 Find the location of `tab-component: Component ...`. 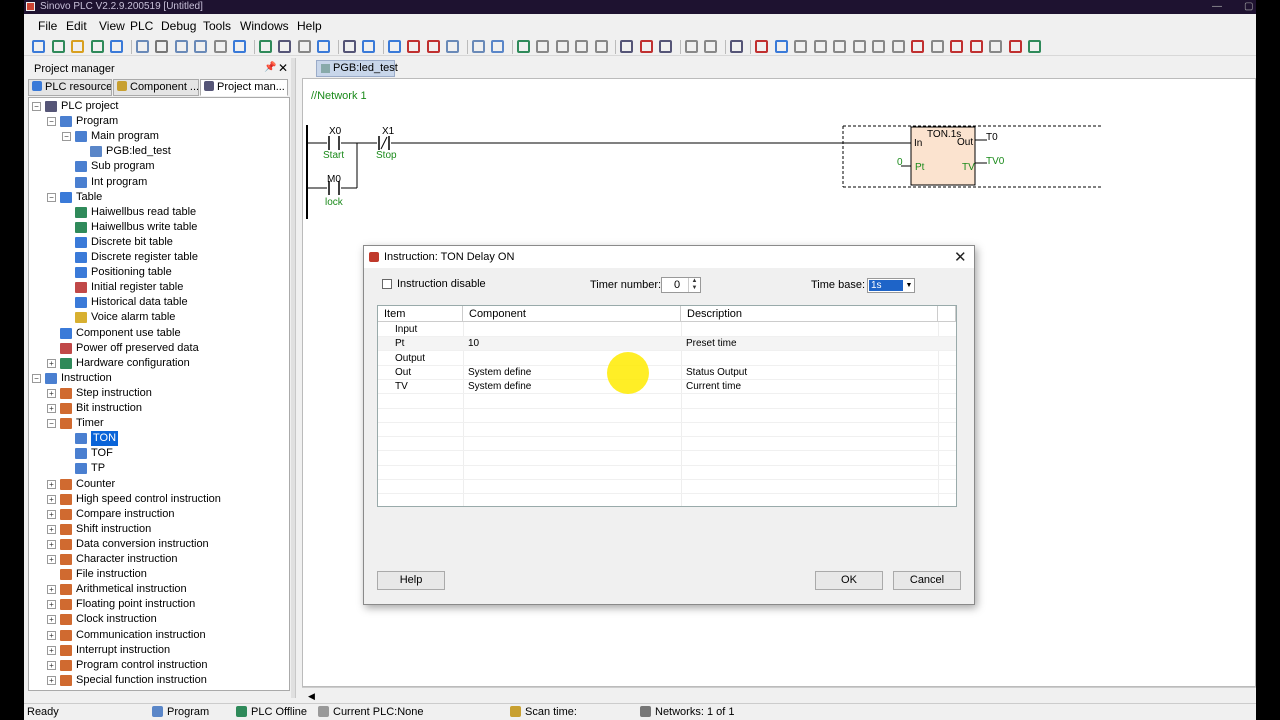

tab-component: Component ... is located at coordinates (156, 87).